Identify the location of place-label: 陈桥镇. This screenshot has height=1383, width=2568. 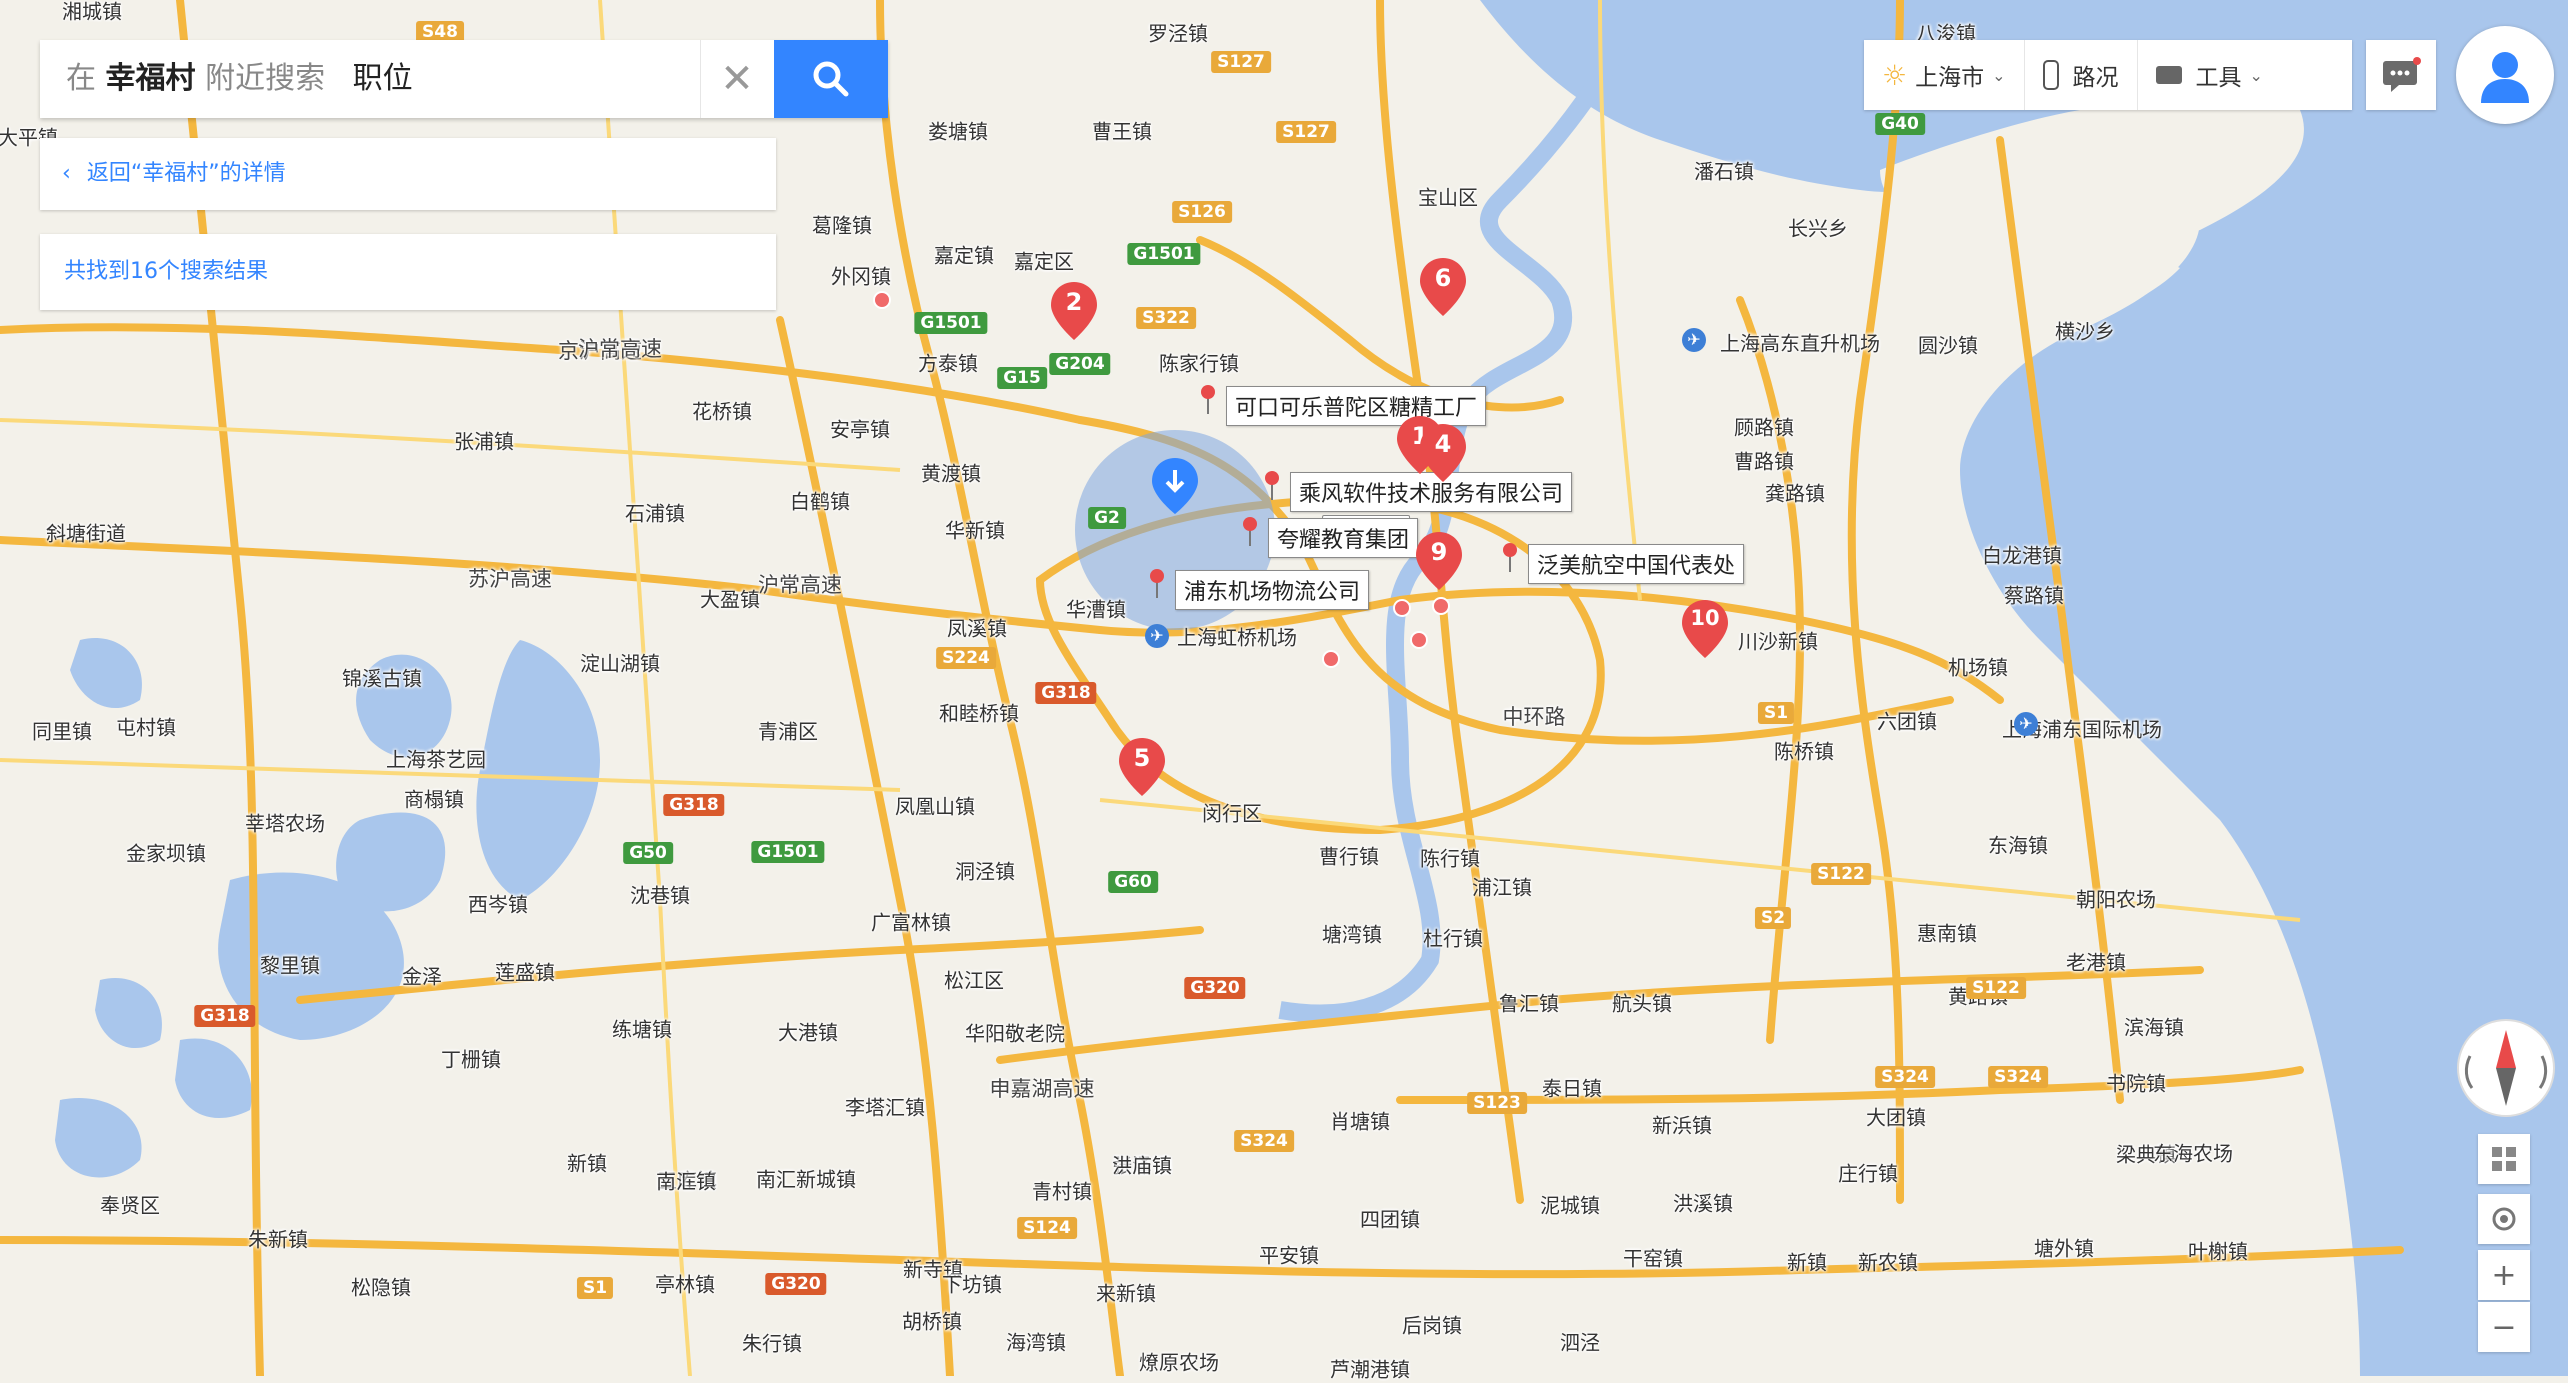
(1804, 751).